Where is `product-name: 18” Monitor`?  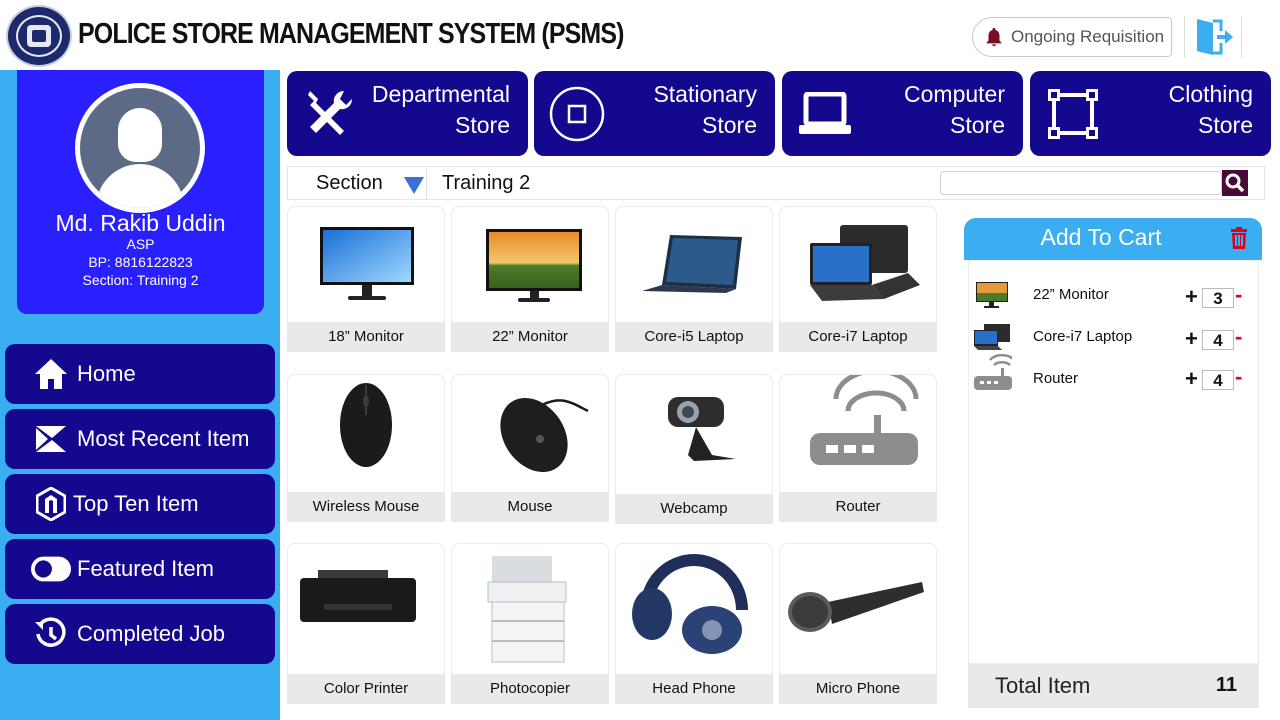
product-name: 18” Monitor is located at coordinates (366, 337).